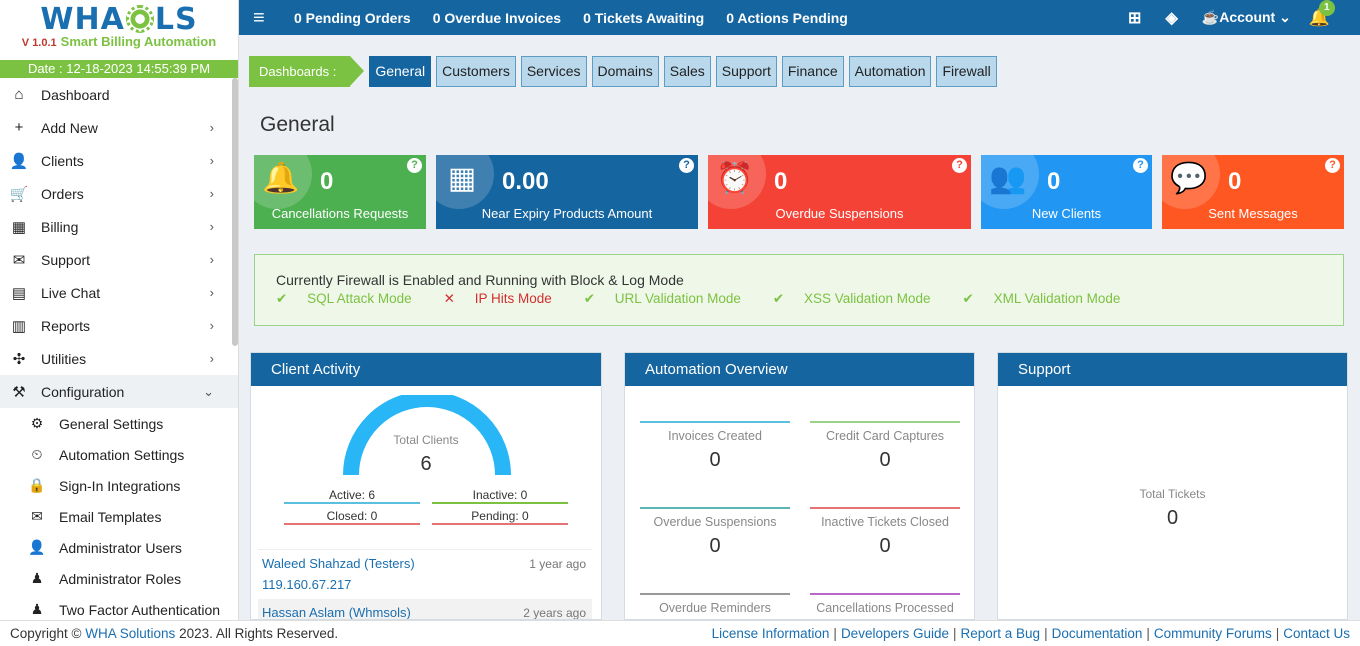  Describe the element at coordinates (1316, 633) in the screenshot. I see `contact-us-link: Contact Us` at that location.